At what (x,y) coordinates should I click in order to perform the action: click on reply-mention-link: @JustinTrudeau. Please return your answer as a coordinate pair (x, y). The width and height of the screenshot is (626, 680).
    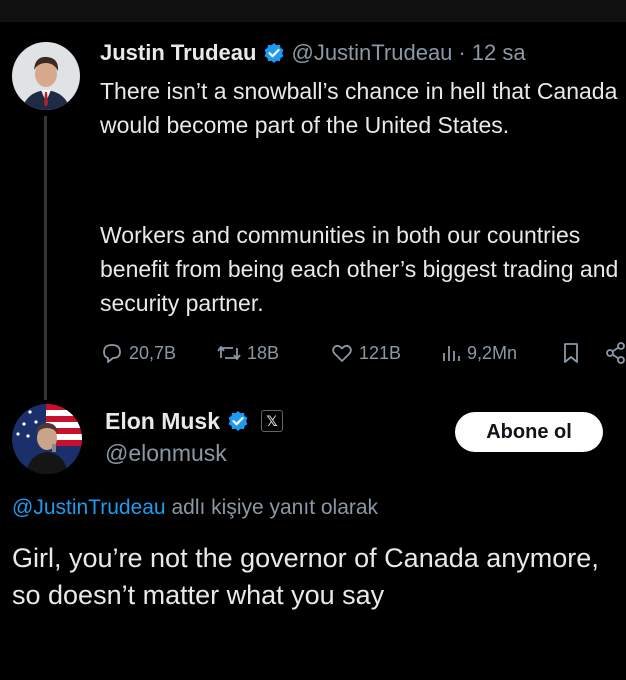
    Looking at the image, I should click on (89, 507).